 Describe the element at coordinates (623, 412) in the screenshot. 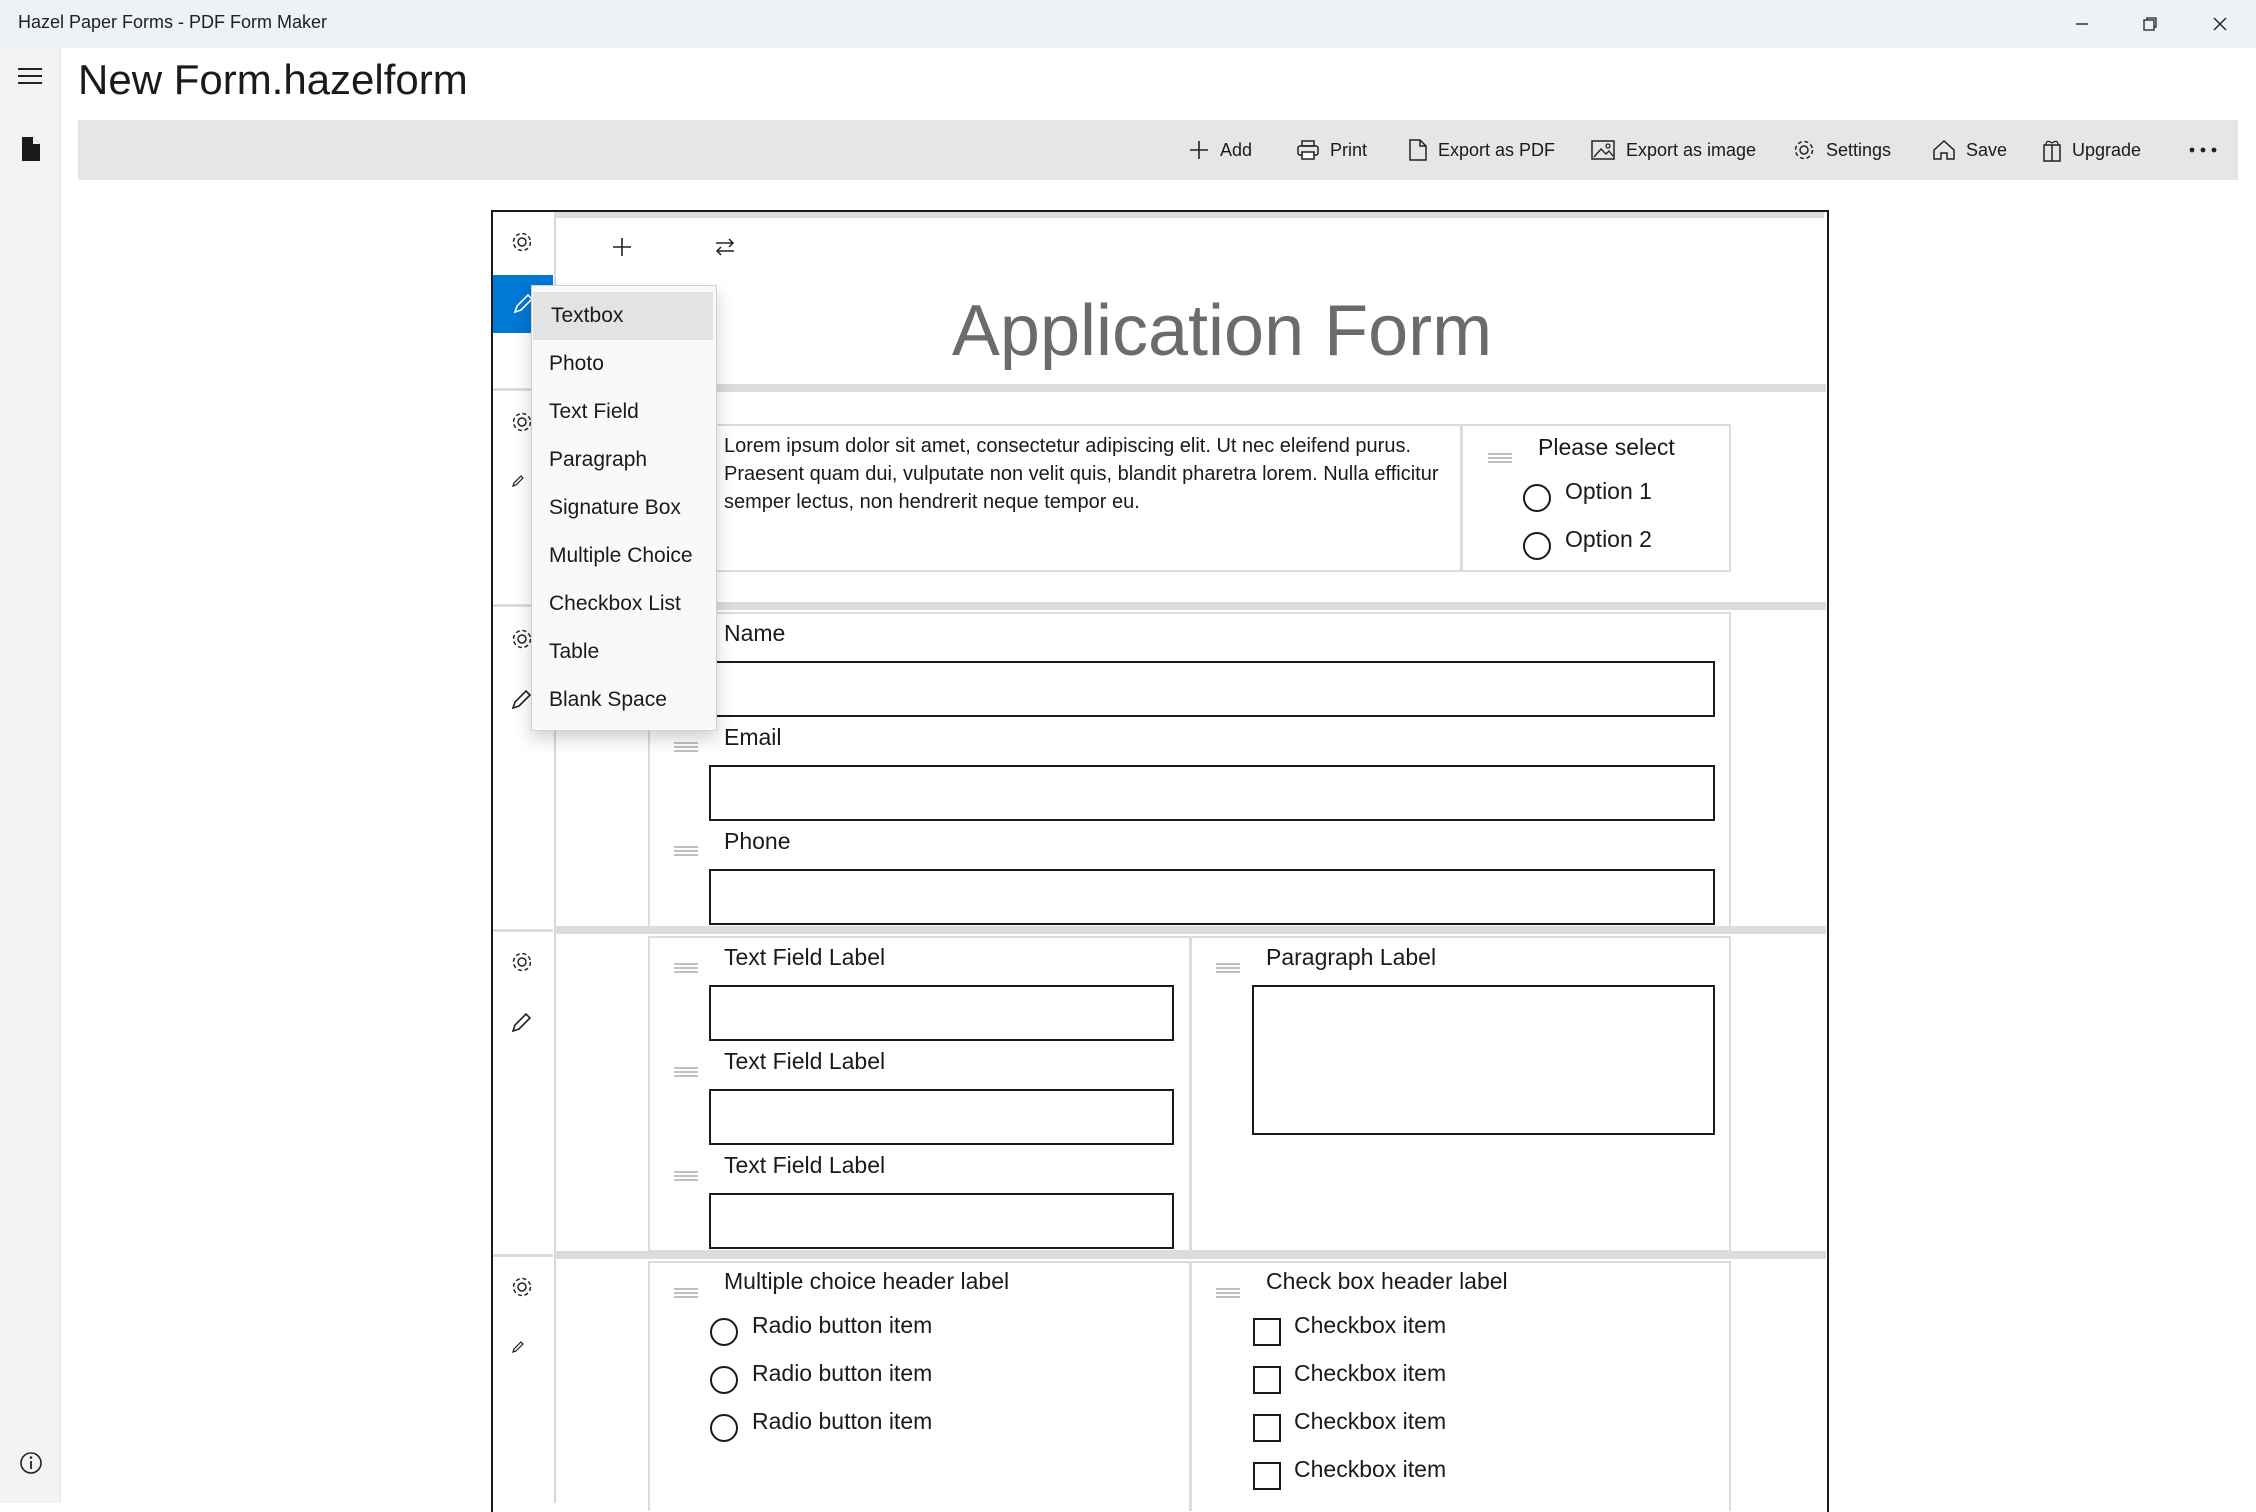

I see `menu-item-text-field: Text Field` at that location.